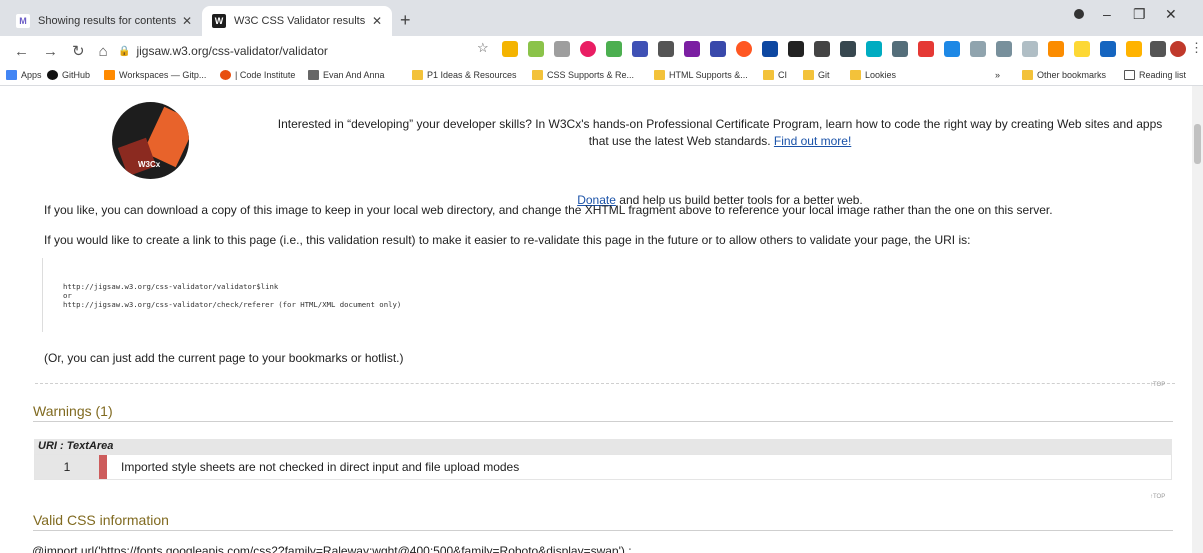 The image size is (1203, 553). What do you see at coordinates (775, 75) in the screenshot?
I see `bookmark-folder-ci: CI` at bounding box center [775, 75].